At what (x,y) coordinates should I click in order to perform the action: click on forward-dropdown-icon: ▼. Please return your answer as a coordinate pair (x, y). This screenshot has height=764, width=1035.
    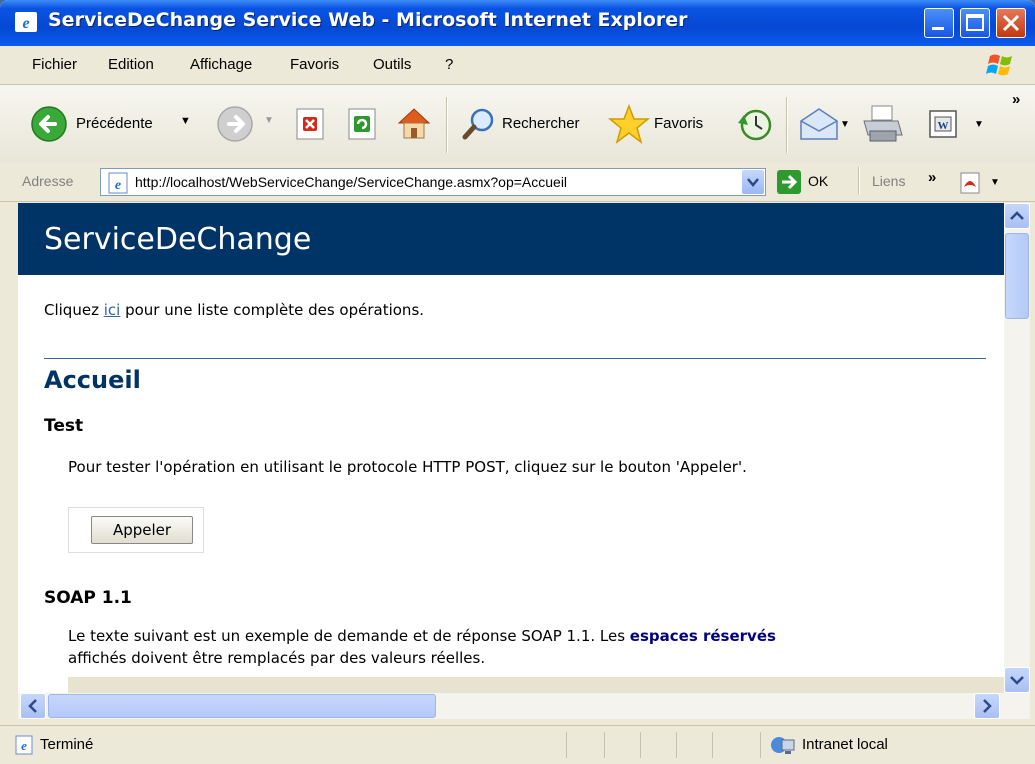
    Looking at the image, I should click on (269, 120).